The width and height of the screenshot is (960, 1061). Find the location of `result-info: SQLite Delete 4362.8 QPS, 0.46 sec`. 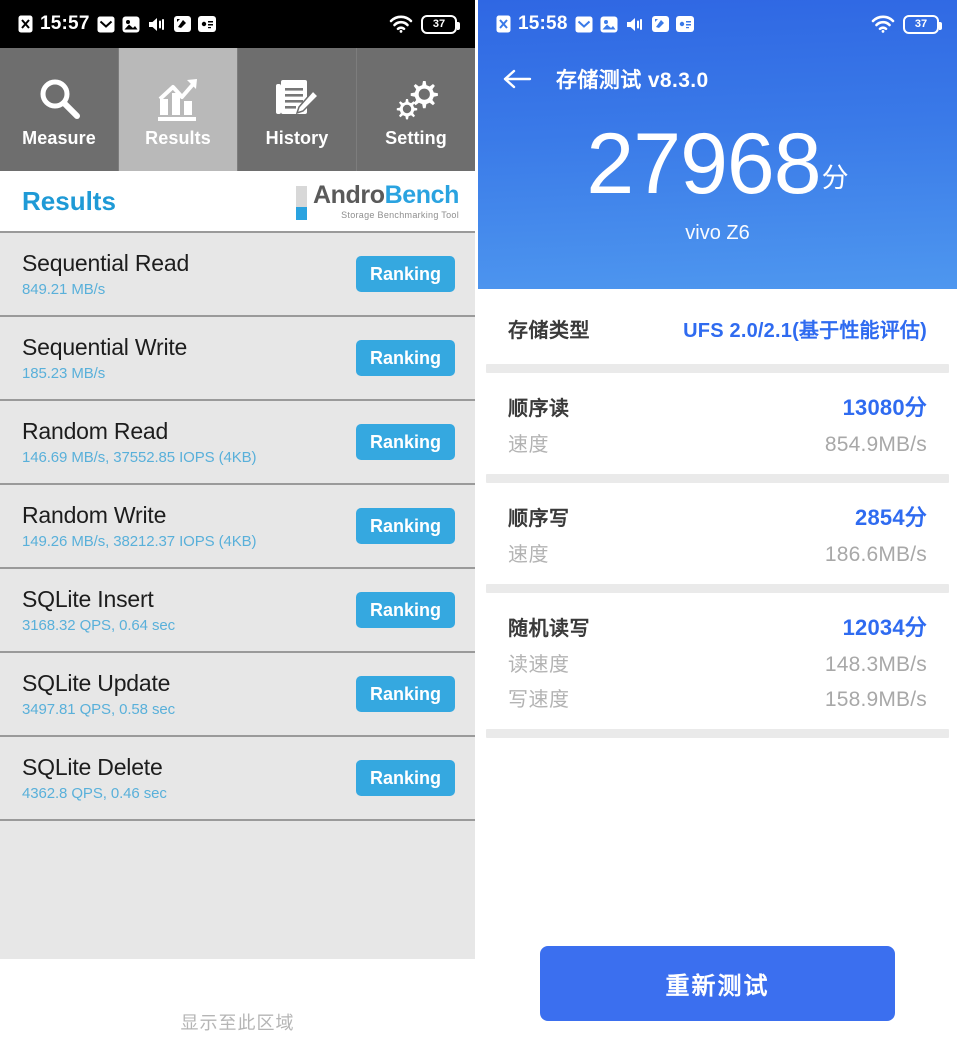

result-info: SQLite Delete 4362.8 QPS, 0.46 sec is located at coordinates (94, 778).